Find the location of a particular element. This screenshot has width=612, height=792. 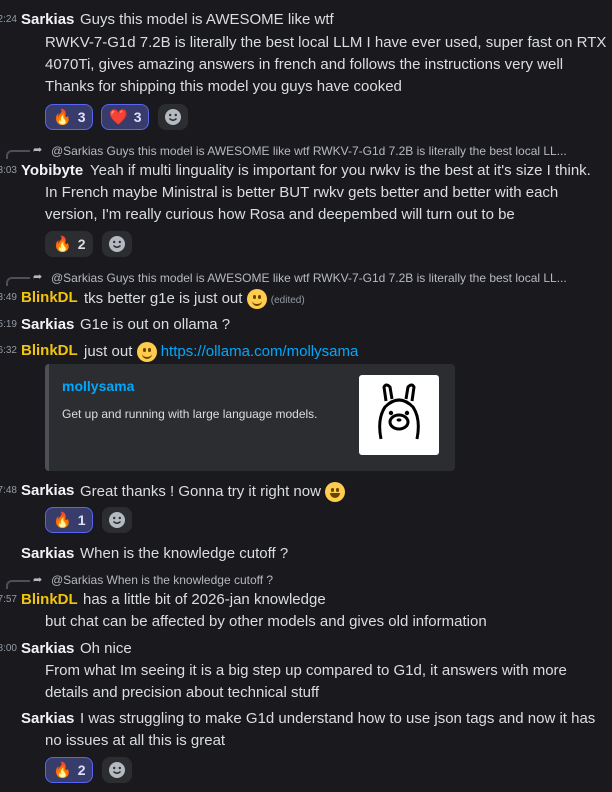

message-text: When is the knowledge cutoff ? is located at coordinates (184, 553).